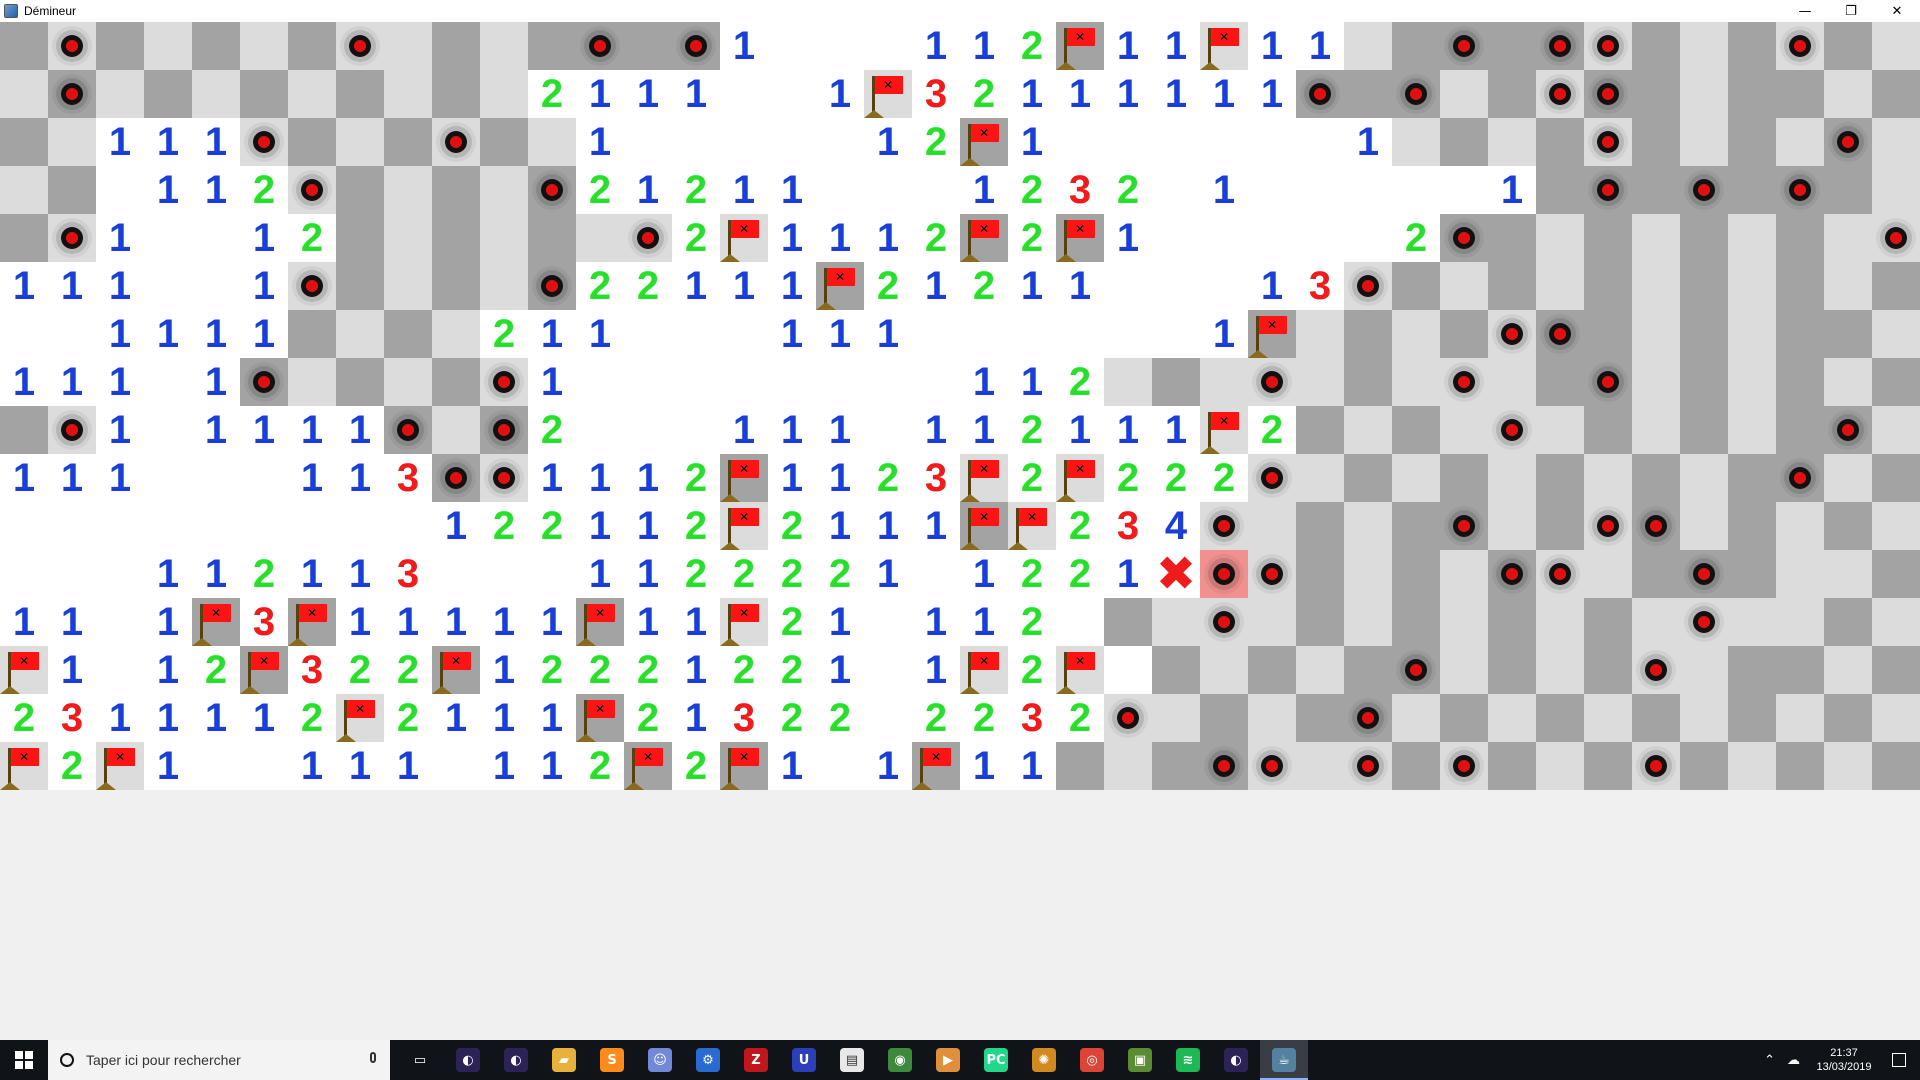  Describe the element at coordinates (373, 1057) in the screenshot. I see `microphone-icon` at that location.